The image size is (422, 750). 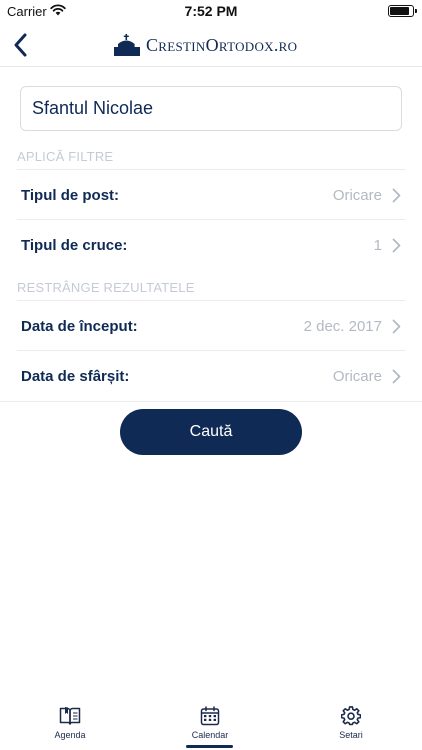 I want to click on logo-text: CrestinOrtodox.ro, so click(x=222, y=44).